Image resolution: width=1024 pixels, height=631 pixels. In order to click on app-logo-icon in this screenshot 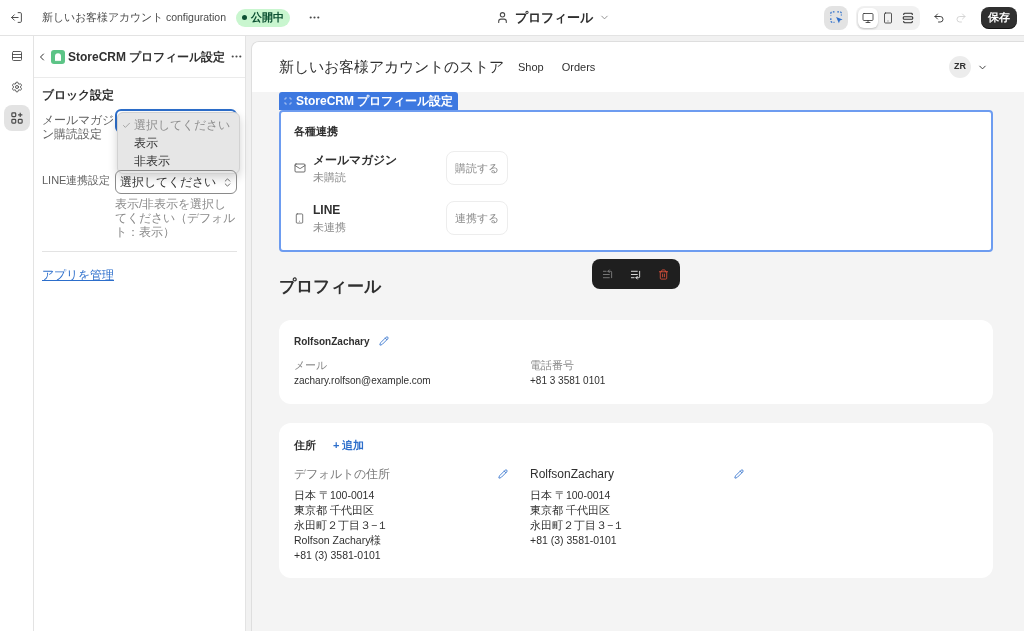, I will do `click(58, 56)`.